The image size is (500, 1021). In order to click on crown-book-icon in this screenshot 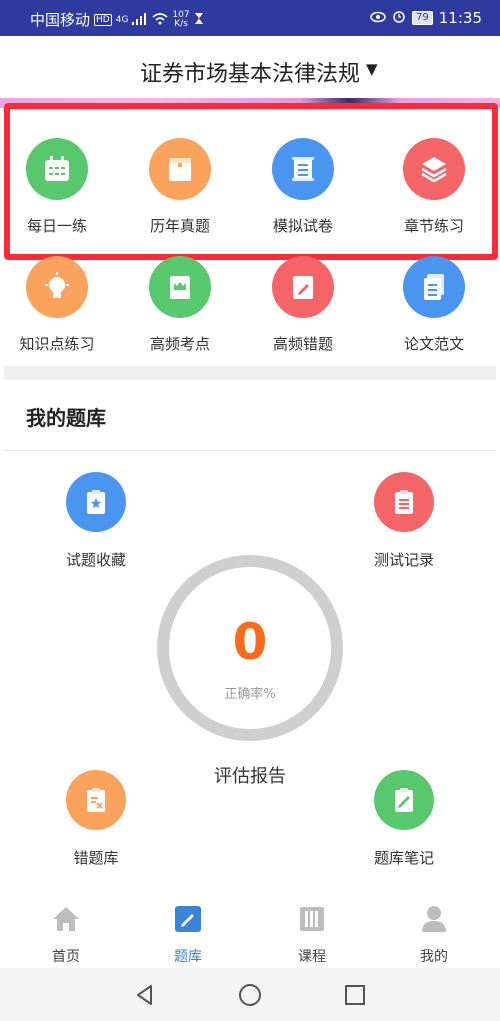, I will do `click(180, 287)`.